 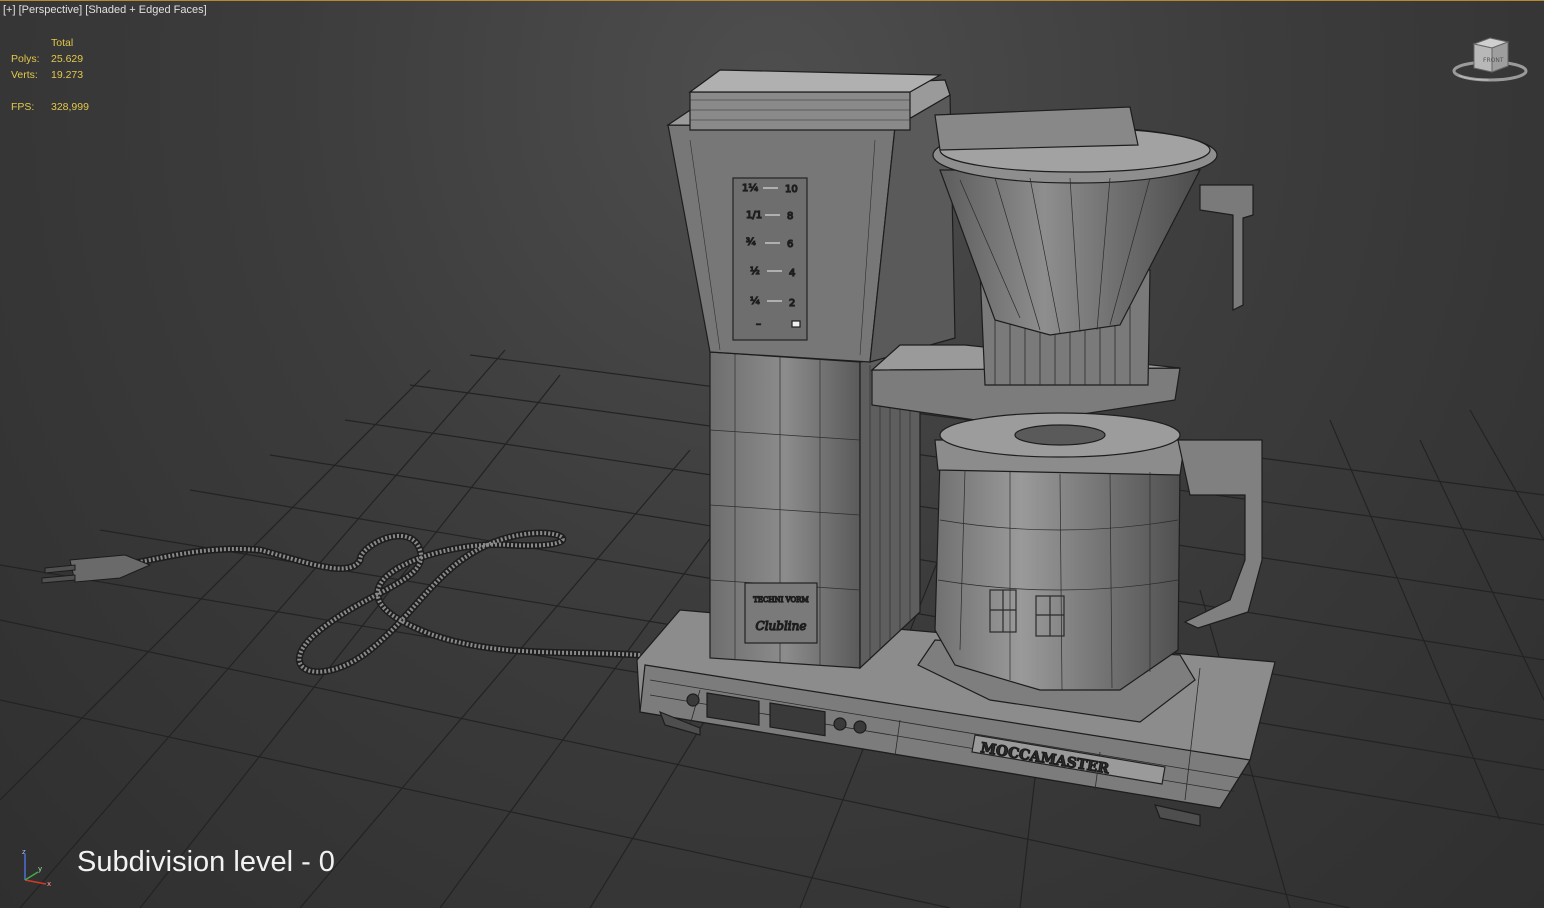 What do you see at coordinates (751, 242) in the screenshot?
I see `scale-left-2: ¾` at bounding box center [751, 242].